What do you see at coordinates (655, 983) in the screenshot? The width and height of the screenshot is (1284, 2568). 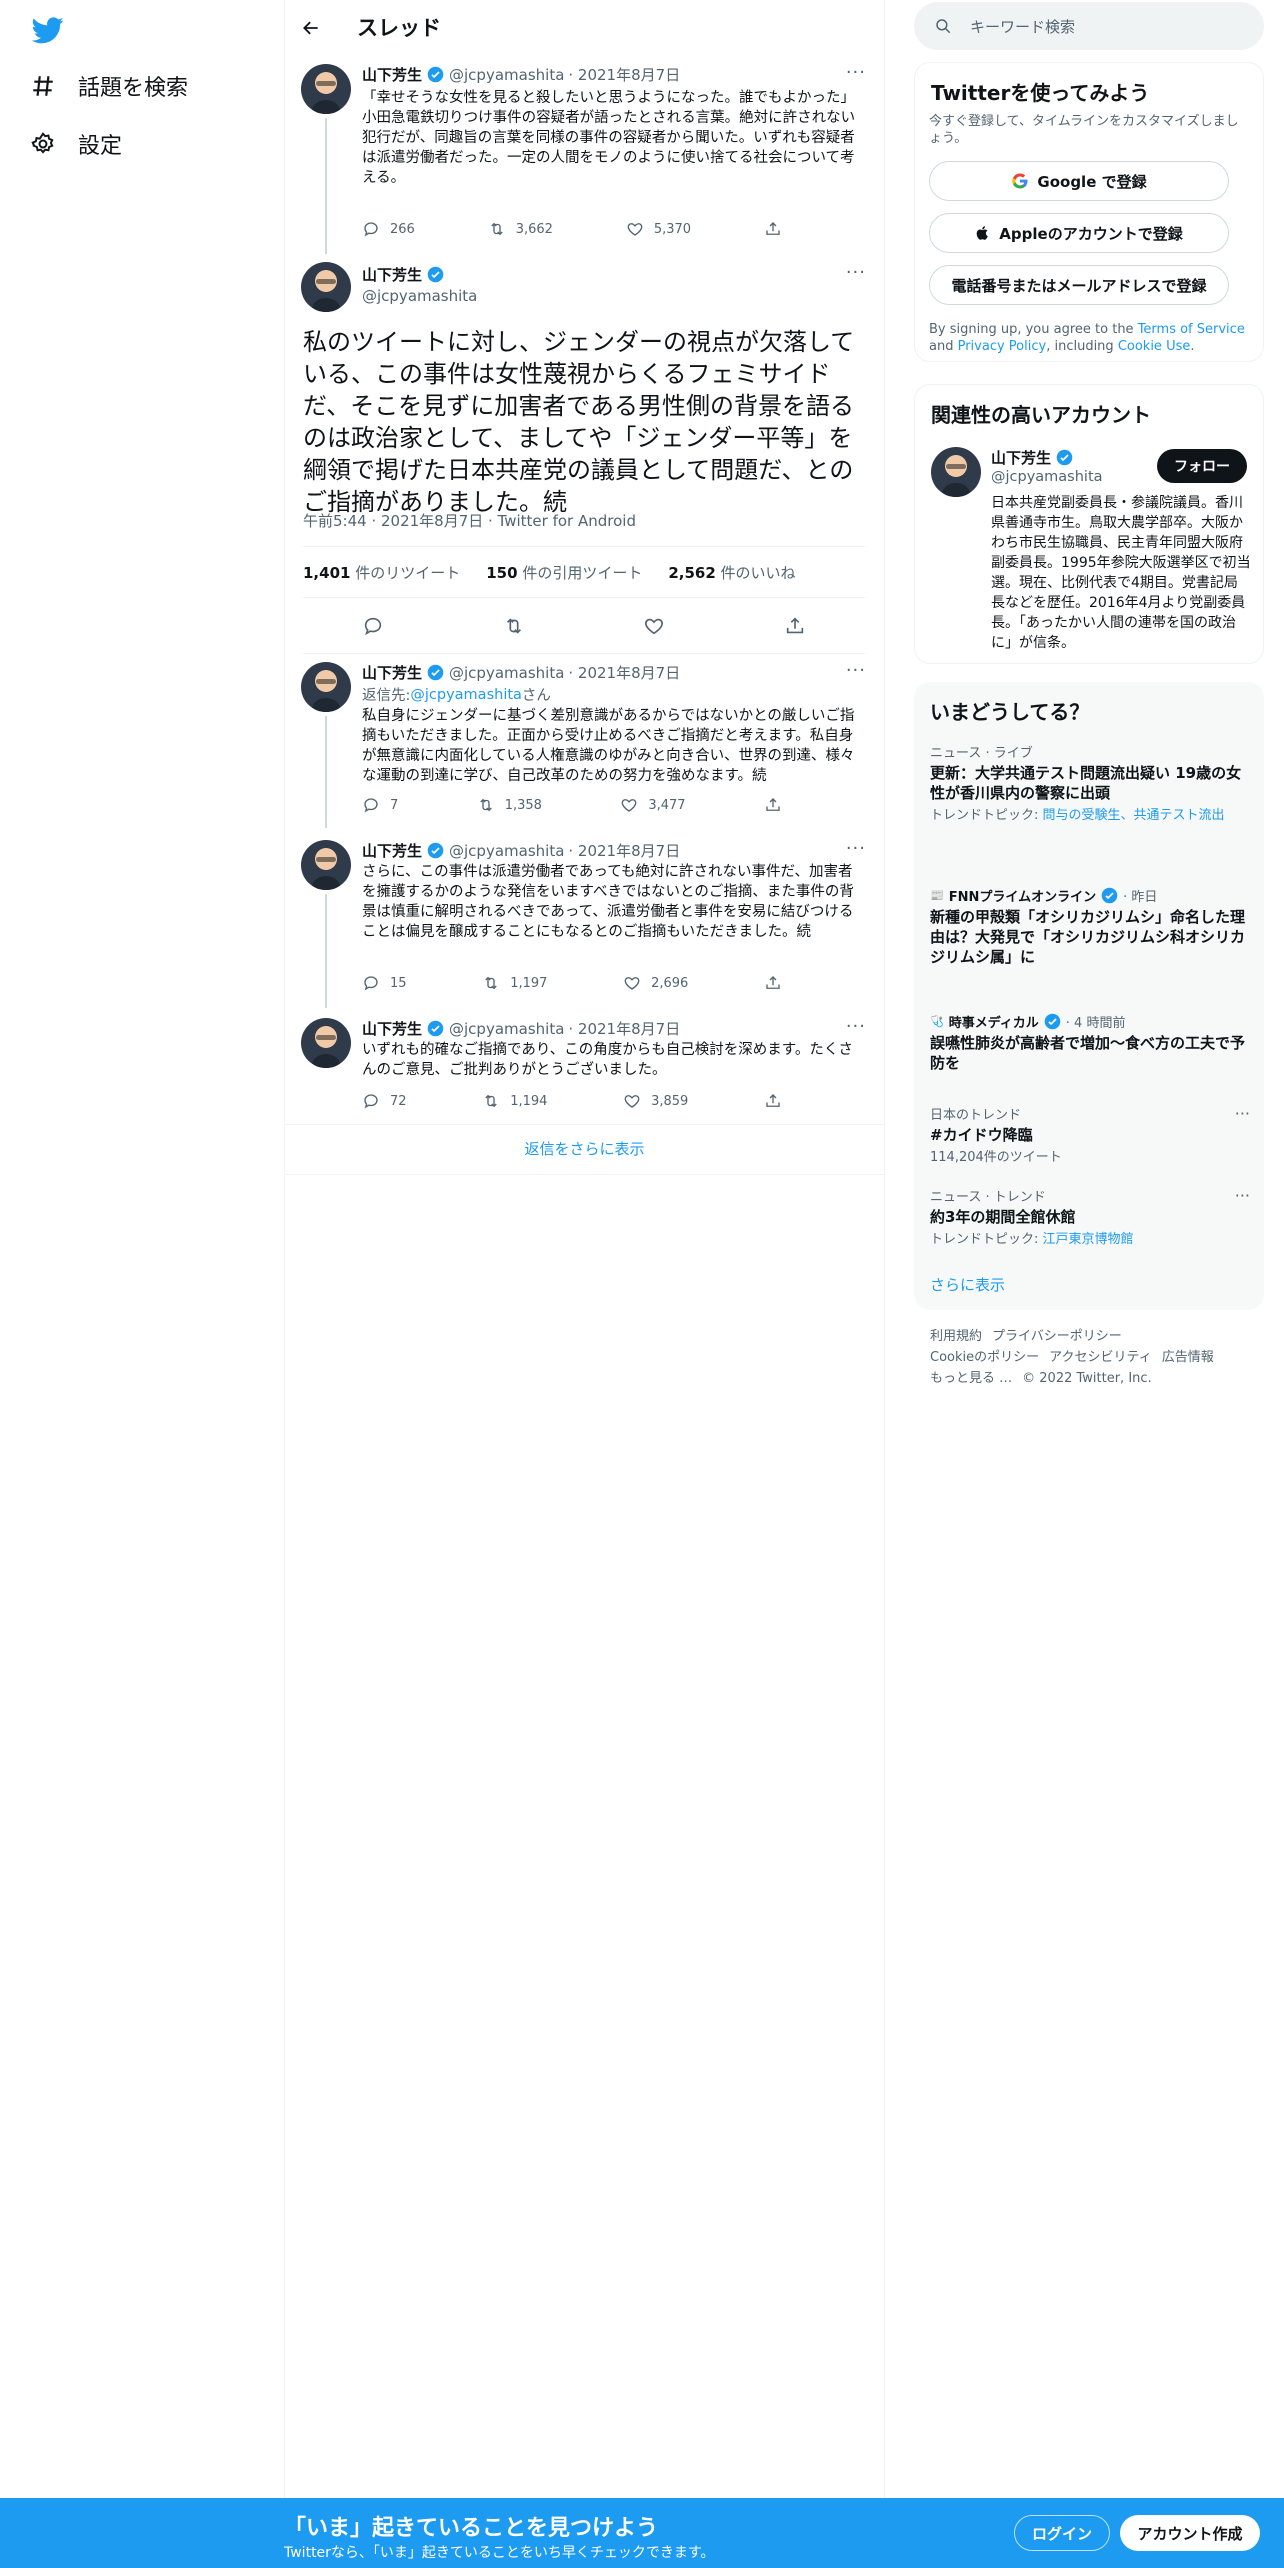 I see `like-button: 2,696` at bounding box center [655, 983].